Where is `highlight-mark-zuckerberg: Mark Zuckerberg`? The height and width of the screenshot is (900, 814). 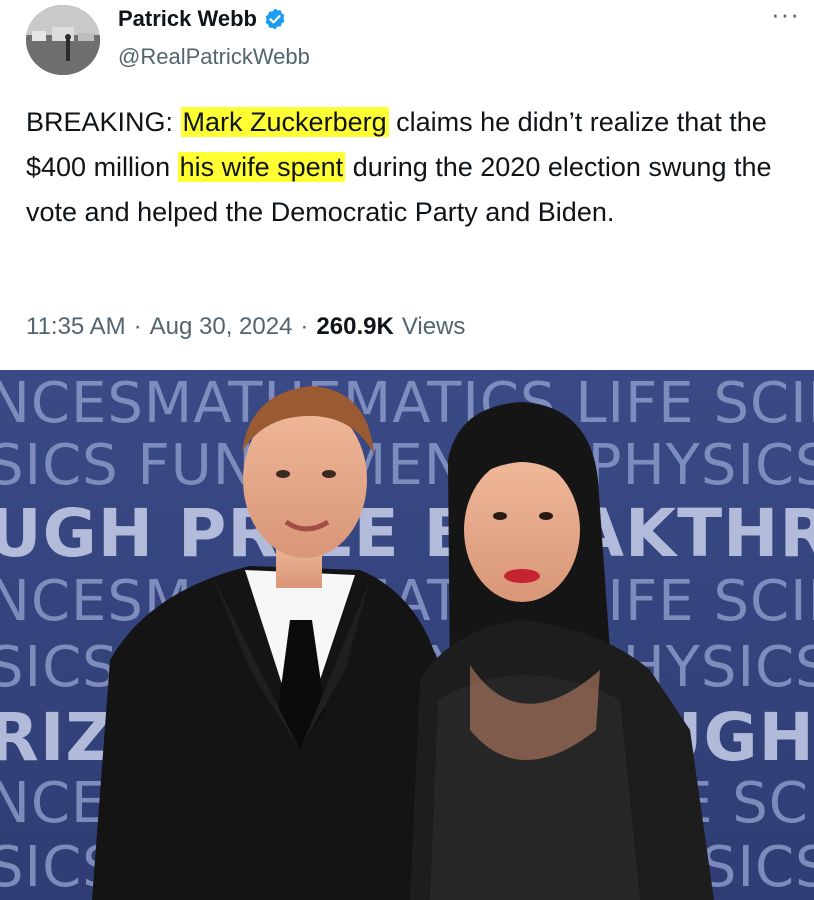
highlight-mark-zuckerberg: Mark Zuckerberg is located at coordinates (284, 122).